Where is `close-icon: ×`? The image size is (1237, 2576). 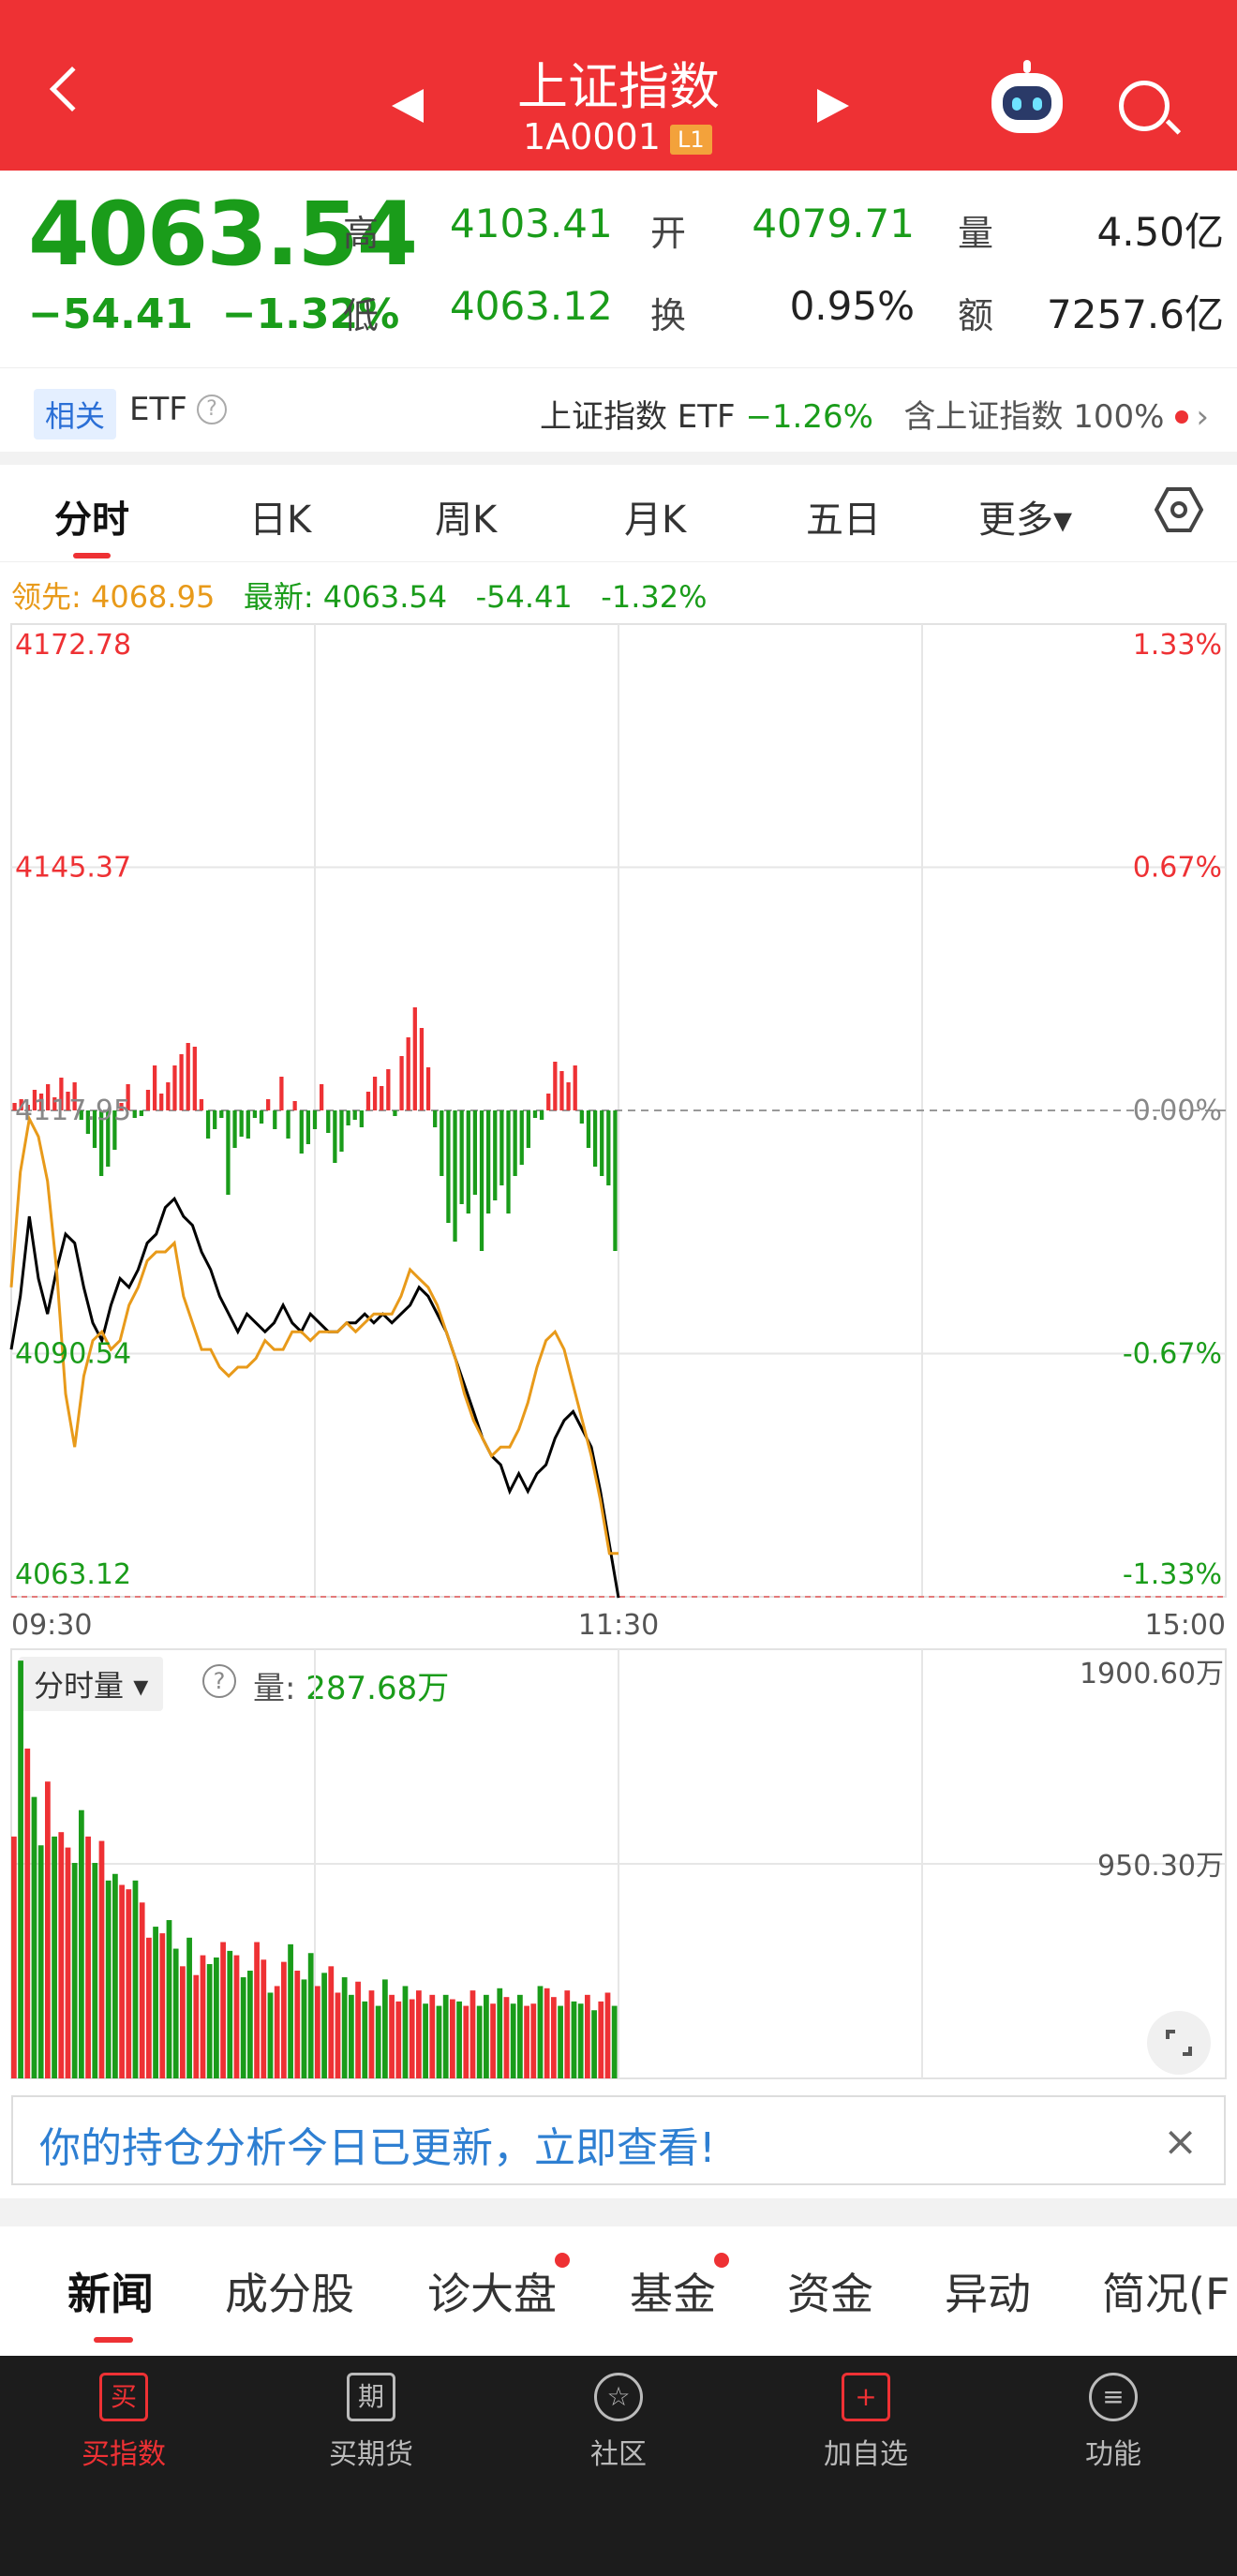
close-icon: × is located at coordinates (1180, 2142).